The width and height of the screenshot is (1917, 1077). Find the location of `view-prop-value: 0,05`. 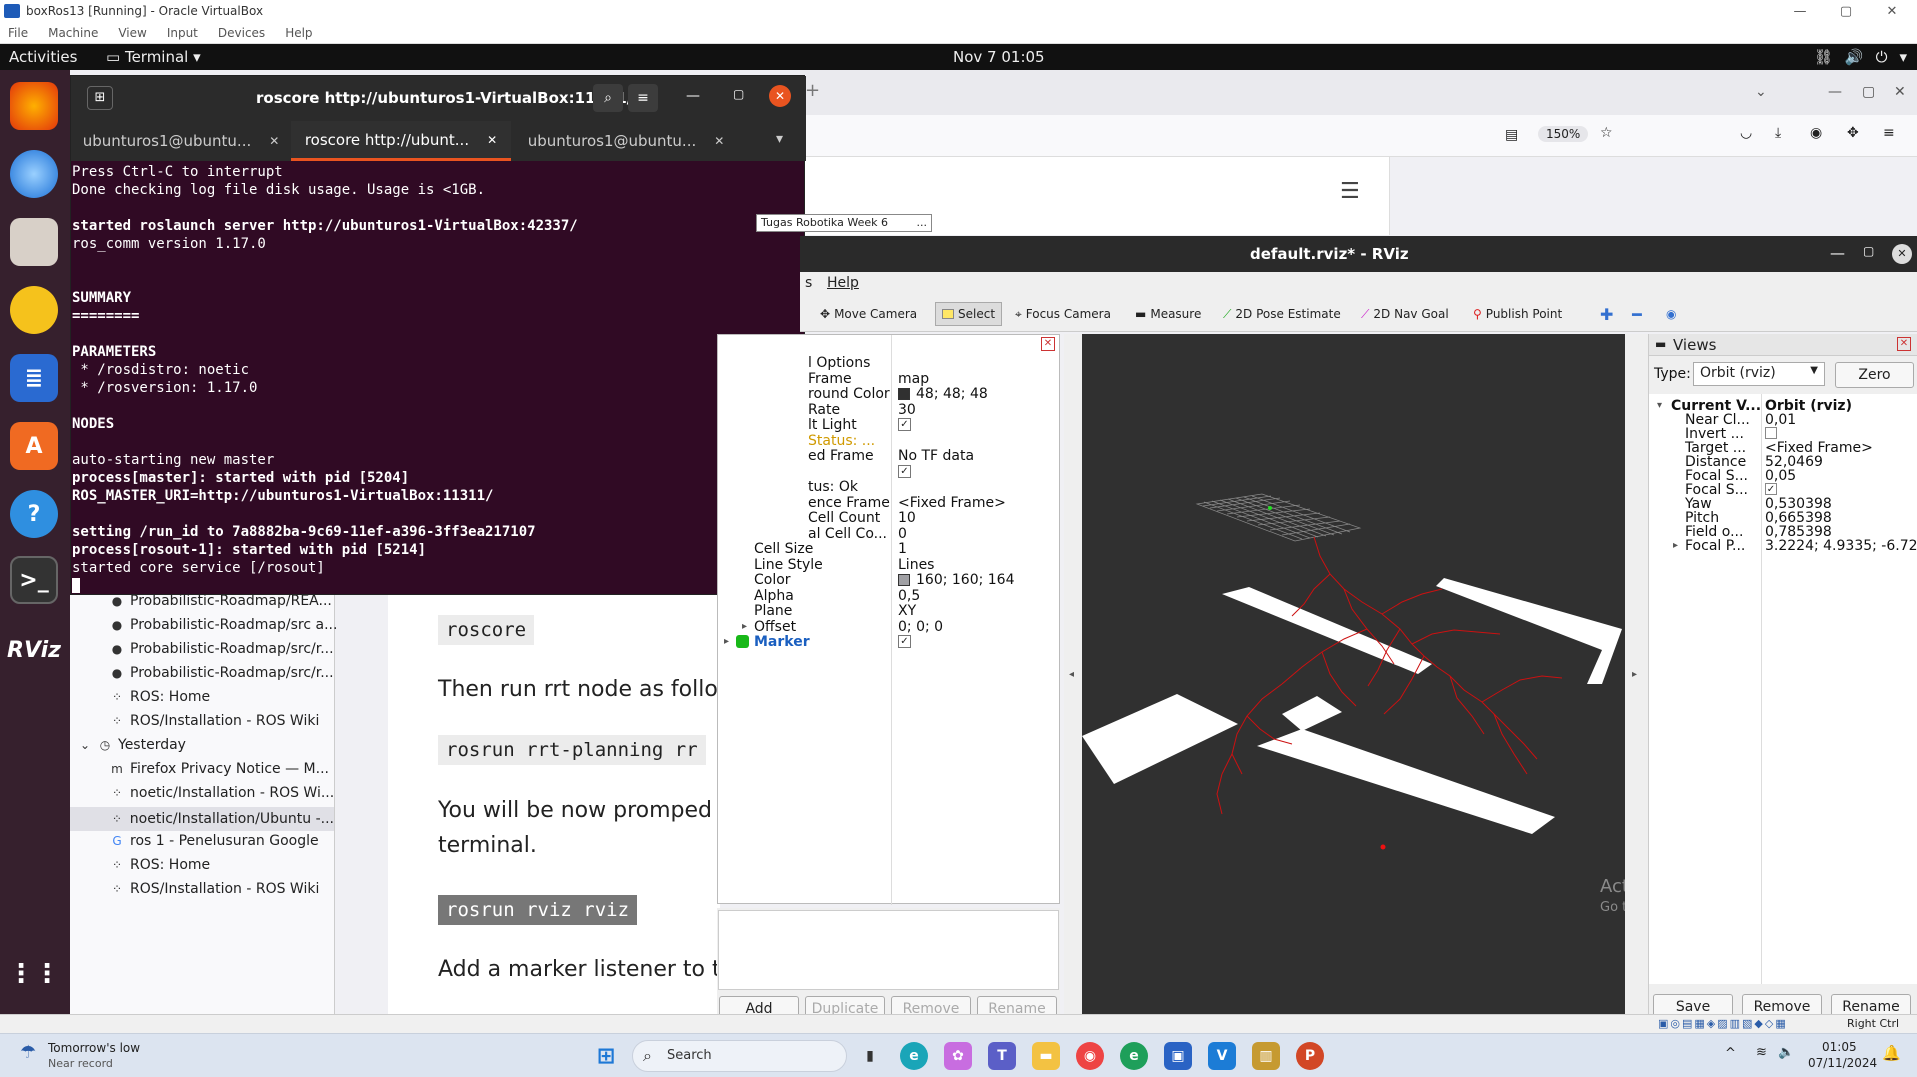

view-prop-value: 0,05 is located at coordinates (1780, 476).